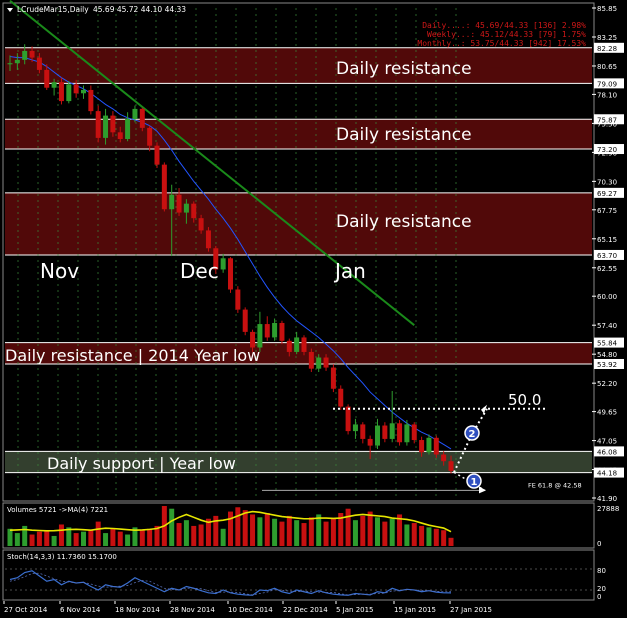  Describe the element at coordinates (471, 610) in the screenshot. I see `date-tick-label: 27 Jan 2015` at that location.